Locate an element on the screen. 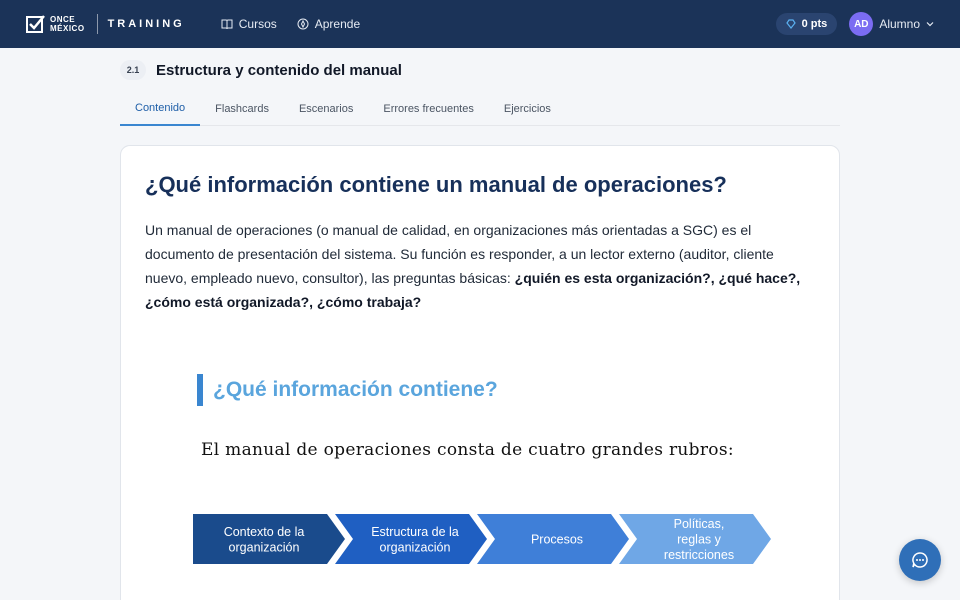 This screenshot has width=960, height=600. brand-name: TRAINING is located at coordinates (146, 24).